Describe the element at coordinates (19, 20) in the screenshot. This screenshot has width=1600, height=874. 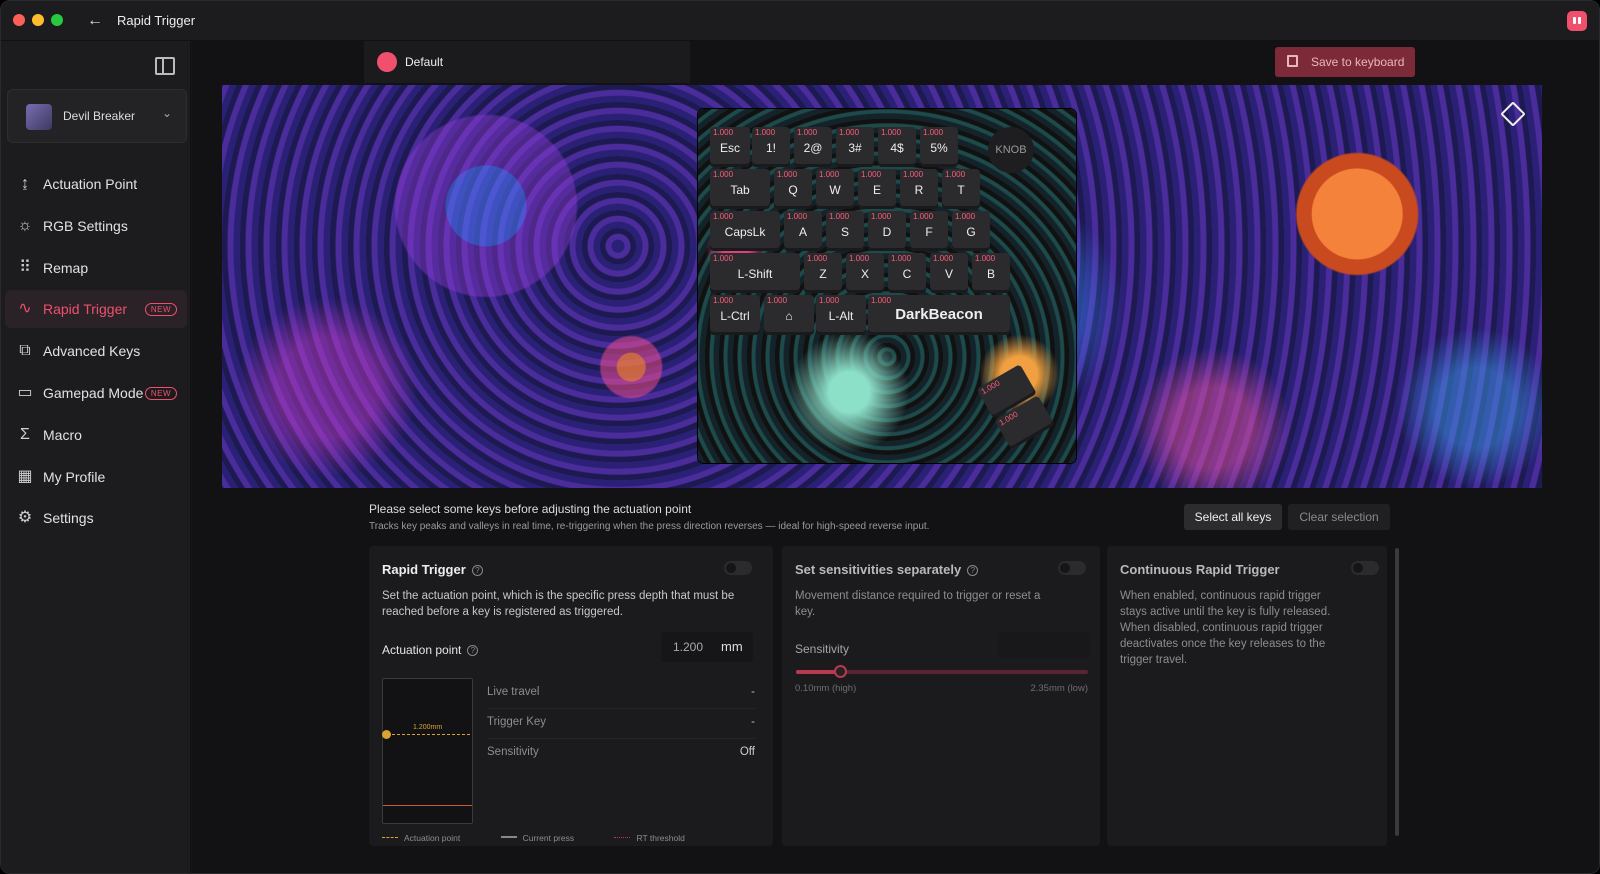
I see `close-window-button` at that location.